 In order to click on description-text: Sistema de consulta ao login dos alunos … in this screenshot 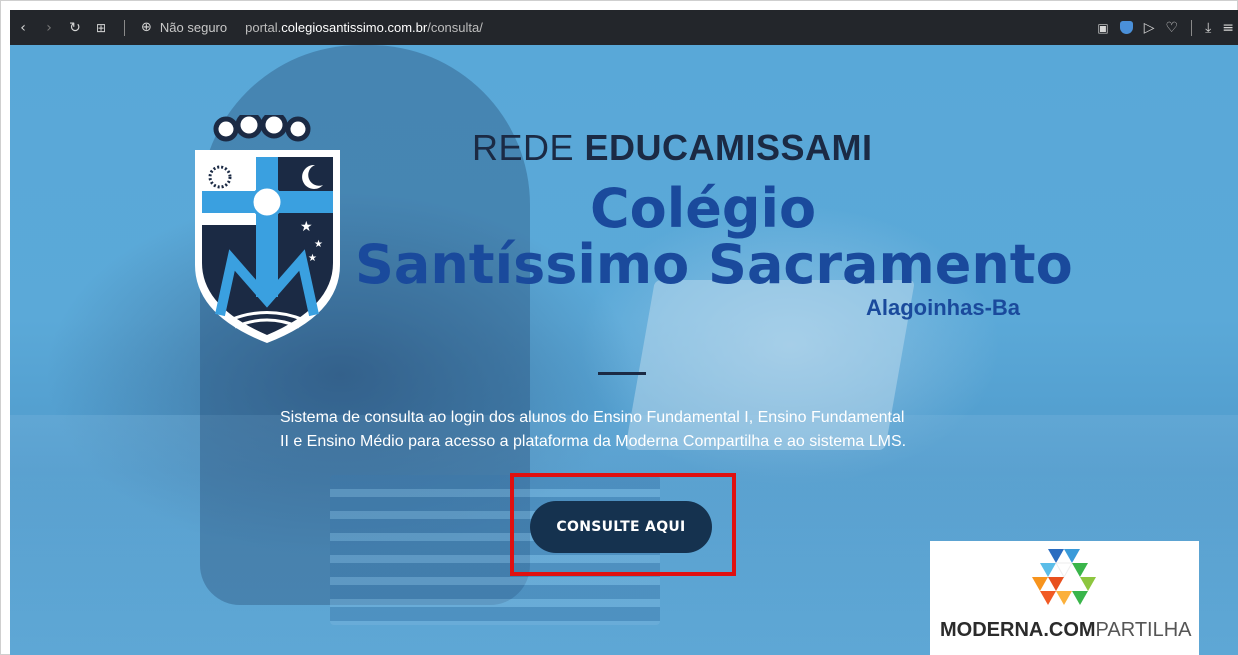, I will do `click(625, 430)`.